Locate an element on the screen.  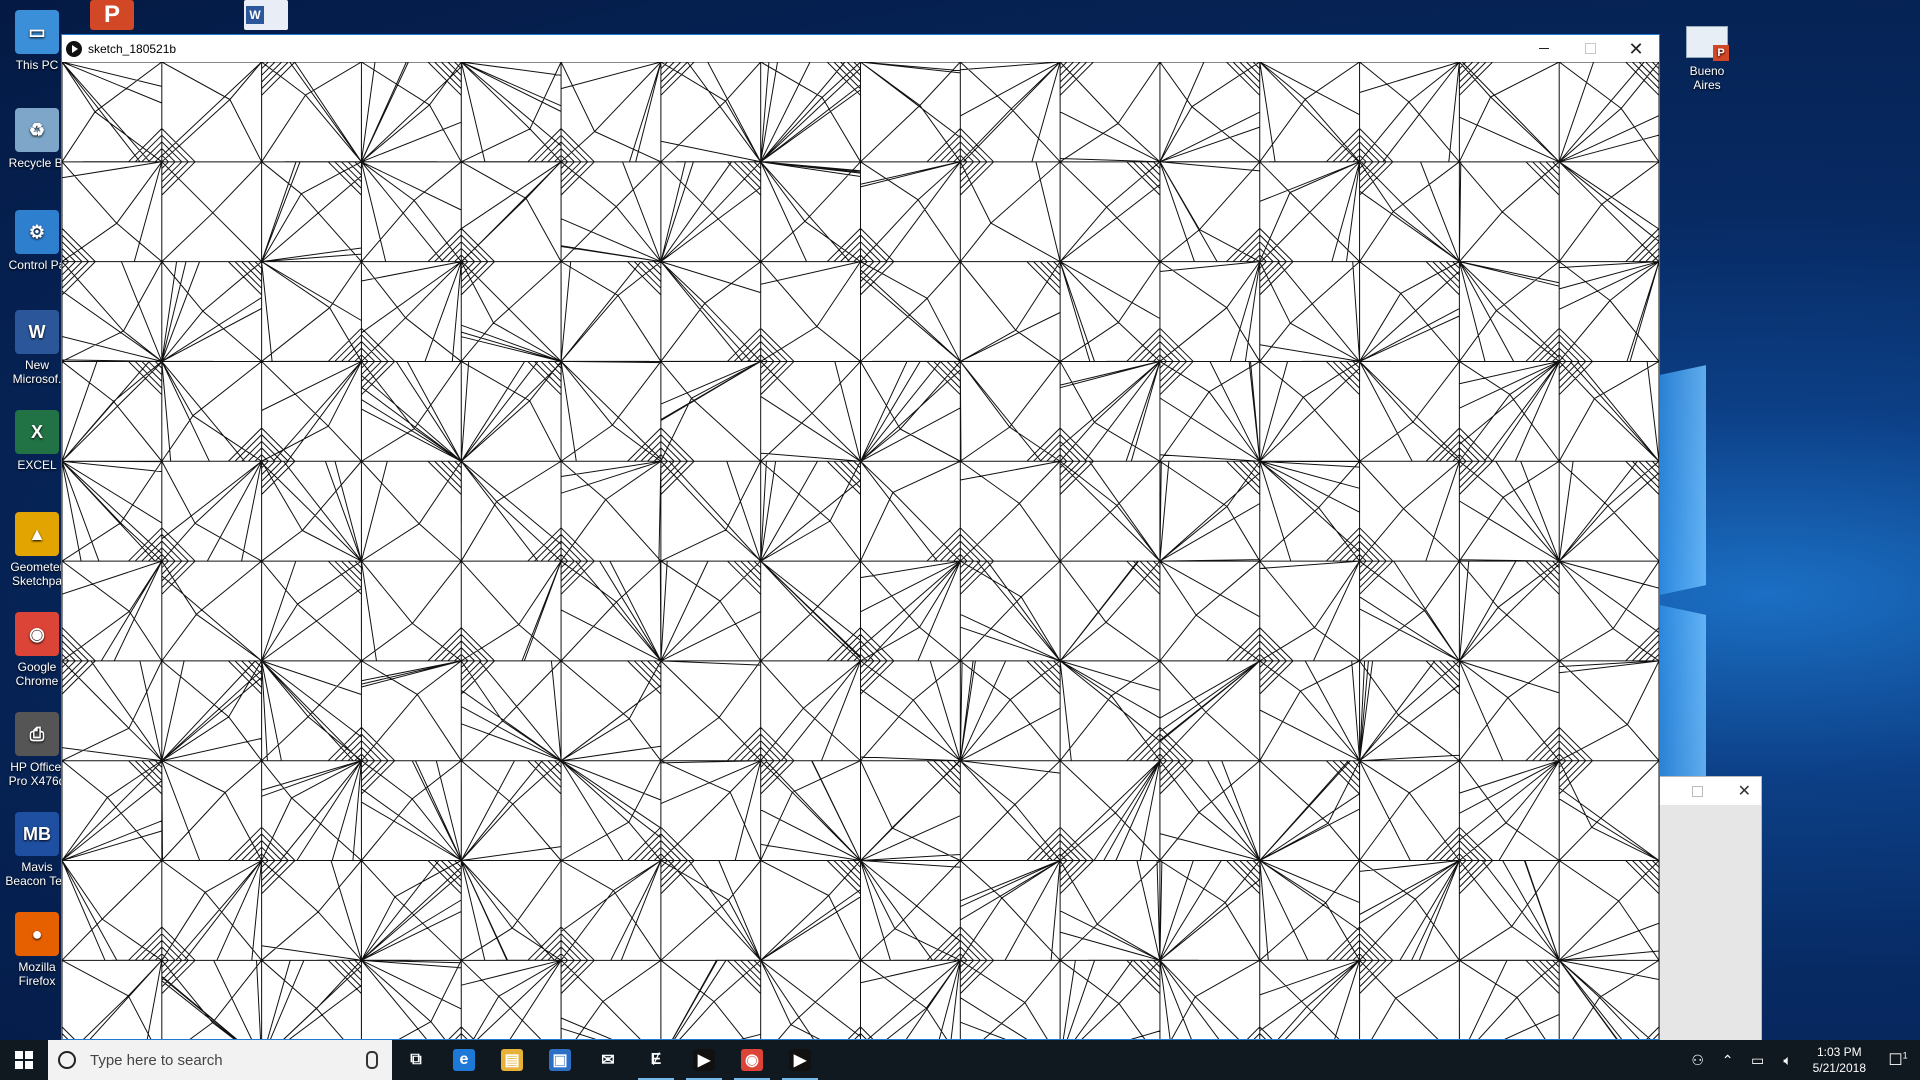
hp-officejet-icon: ⎙ is located at coordinates (37, 734).